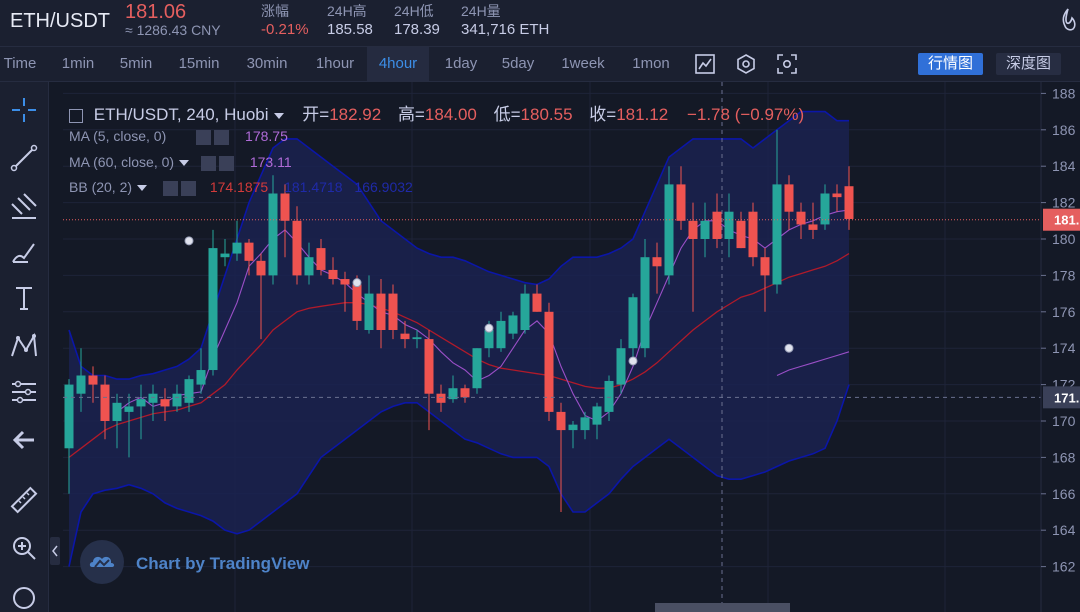 Image resolution: width=1080 pixels, height=612 pixels. Describe the element at coordinates (121, 162) in the screenshot. I see `ma60-label: MA (60, close, 0)` at that location.